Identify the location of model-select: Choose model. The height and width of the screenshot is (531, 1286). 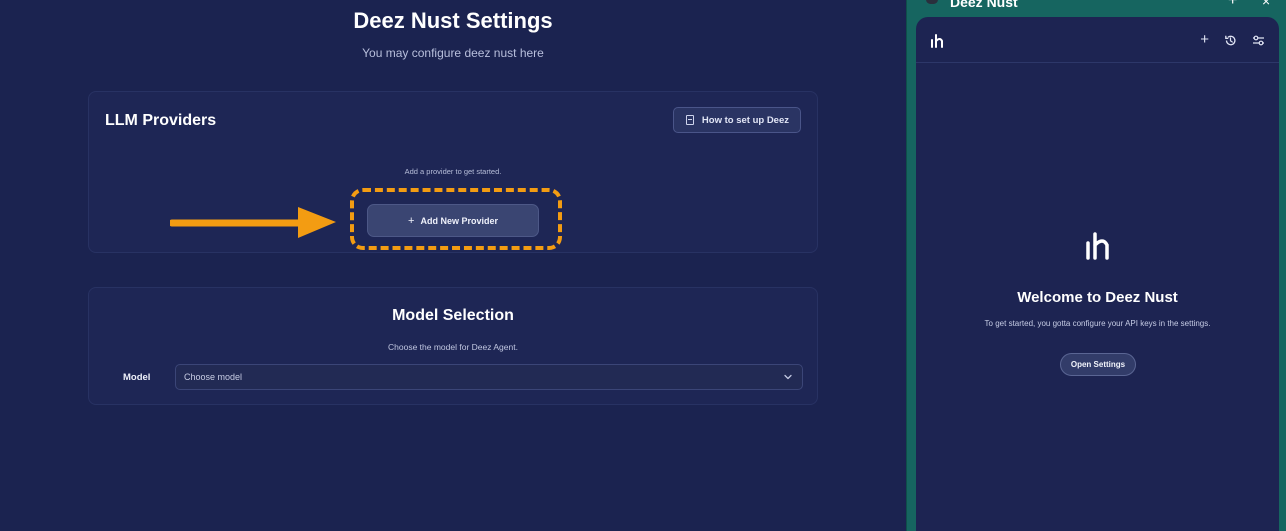
(489, 377).